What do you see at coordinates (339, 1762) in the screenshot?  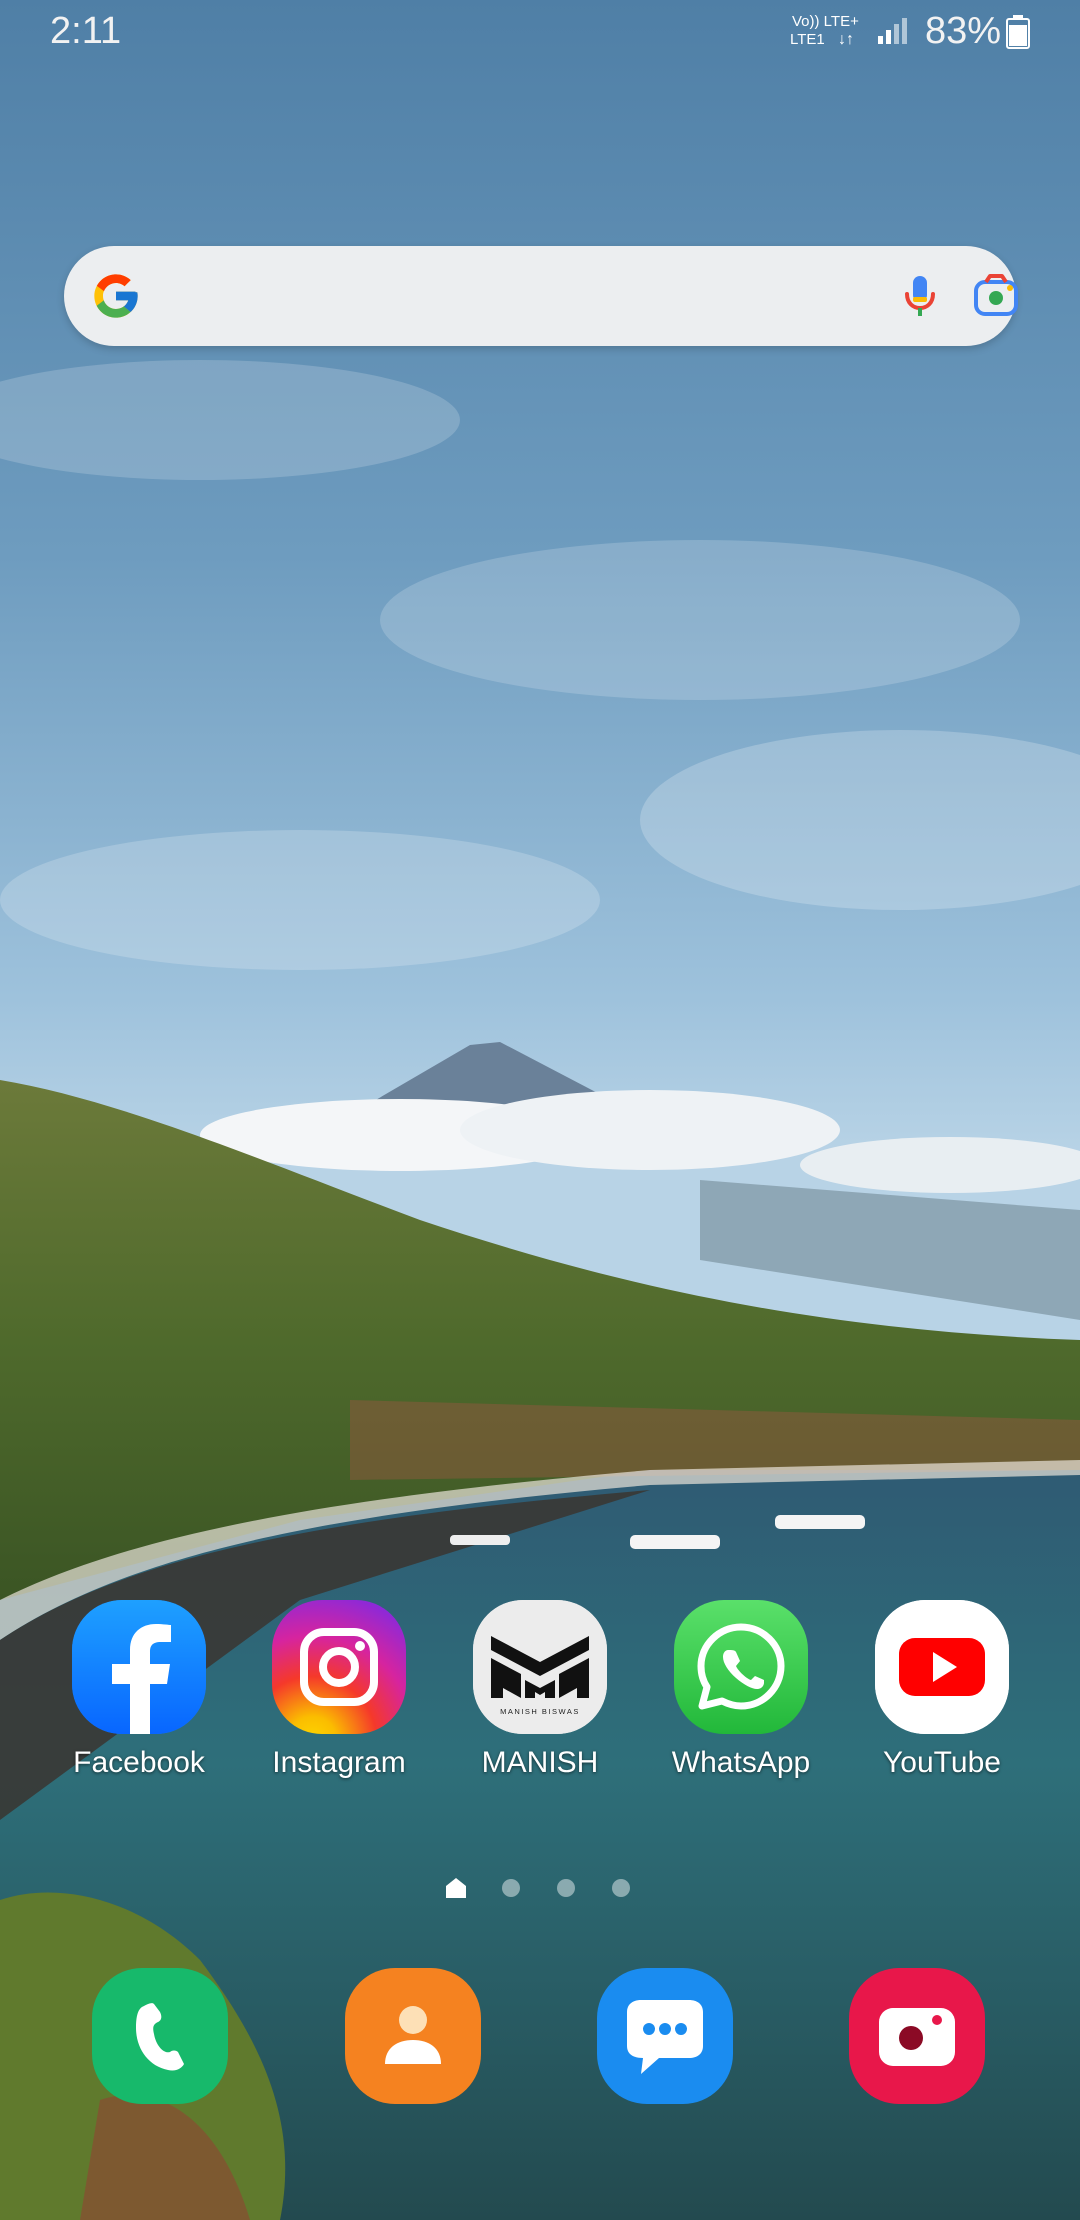 I see `app-label: Instagram` at bounding box center [339, 1762].